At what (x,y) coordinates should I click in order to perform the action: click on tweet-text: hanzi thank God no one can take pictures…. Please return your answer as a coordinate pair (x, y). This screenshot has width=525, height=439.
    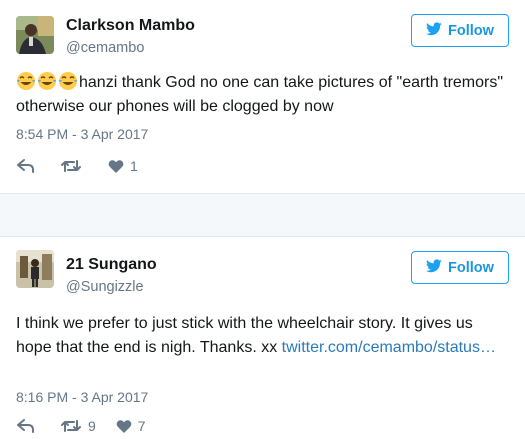
    Looking at the image, I should click on (263, 95).